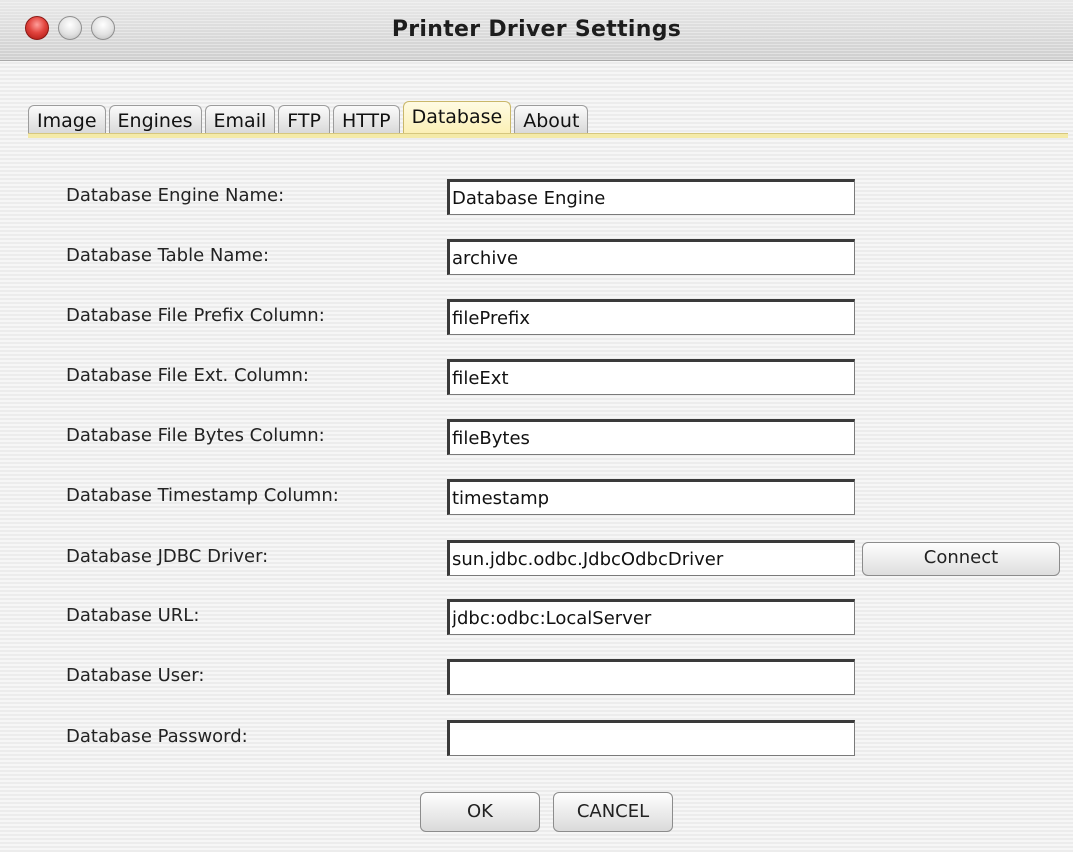 This screenshot has width=1073, height=852. I want to click on connect-button: Connect, so click(961, 559).